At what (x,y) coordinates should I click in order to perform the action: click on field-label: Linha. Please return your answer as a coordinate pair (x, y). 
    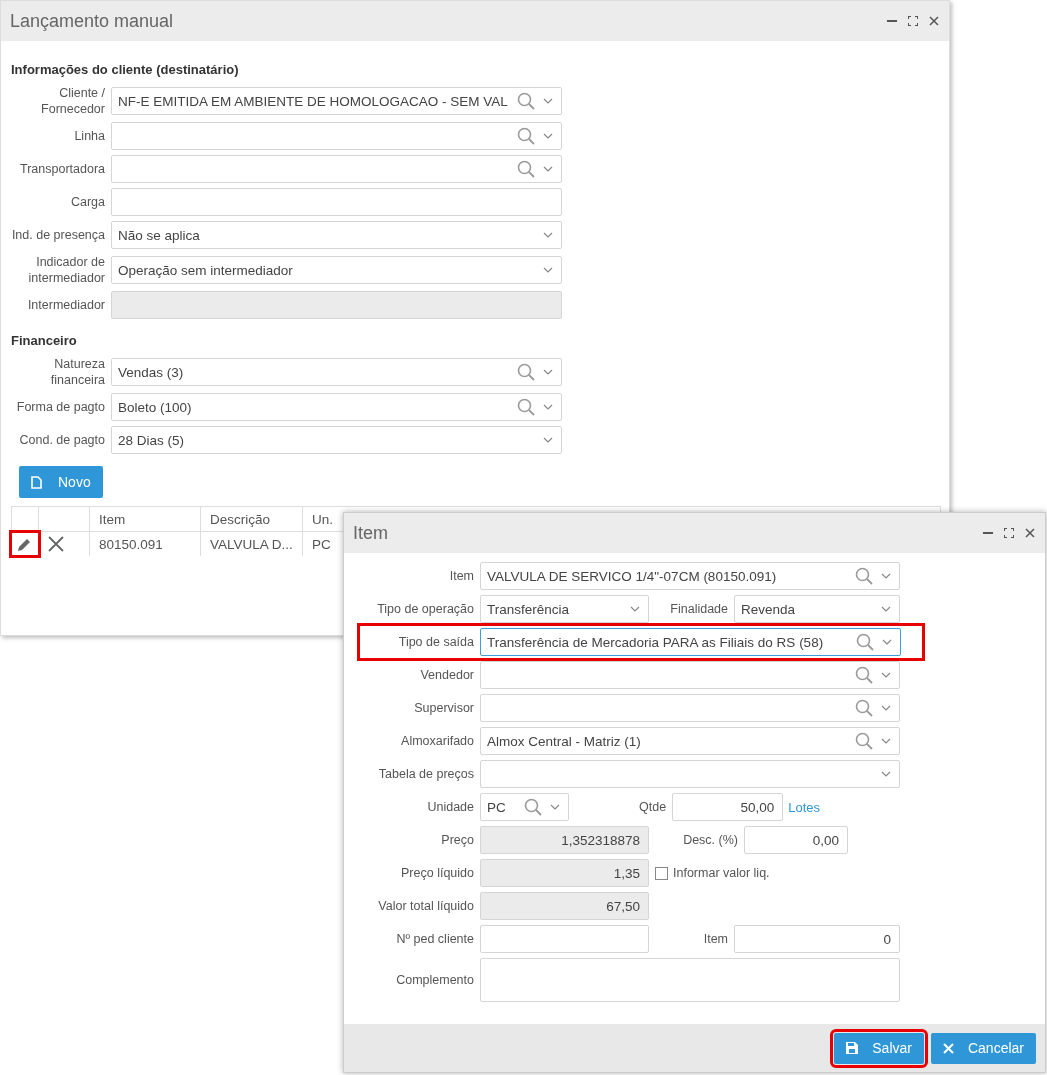
    Looking at the image, I should click on (89, 136).